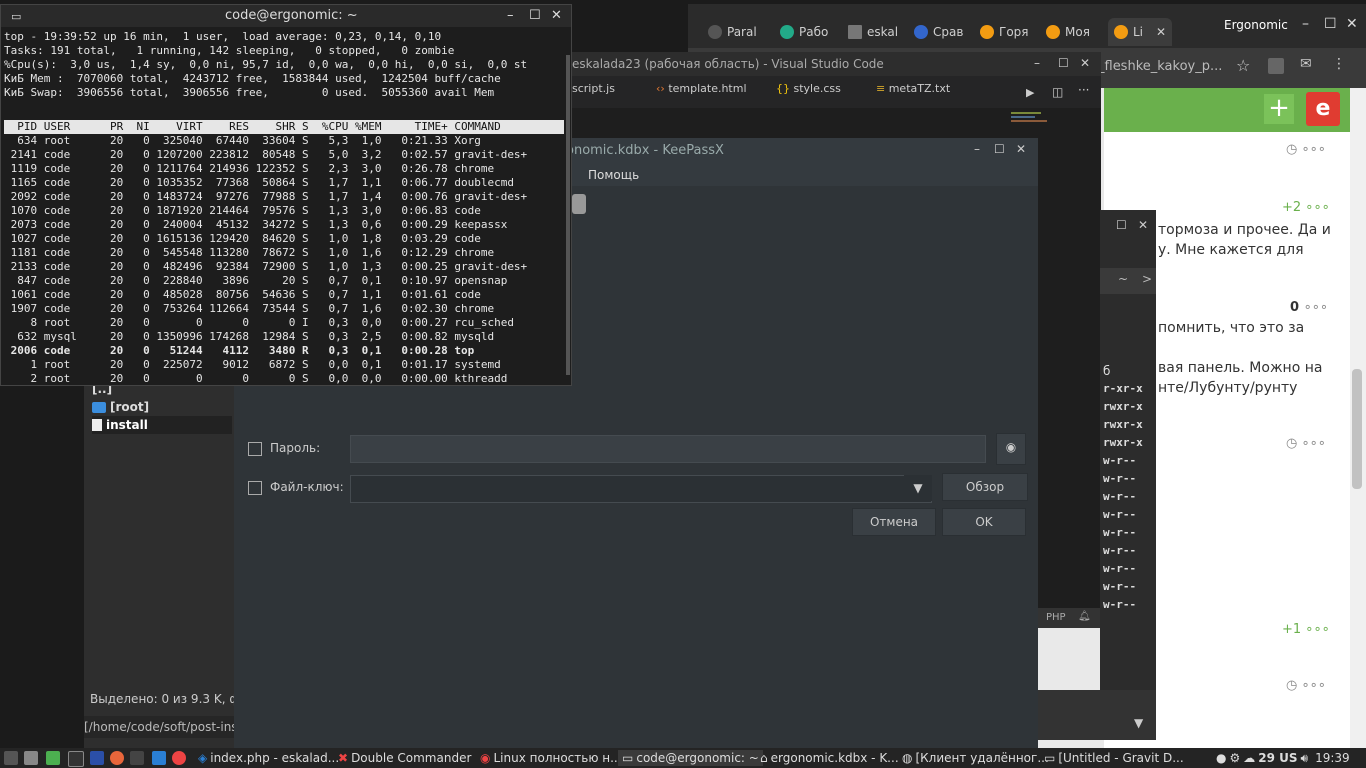 The image size is (1366, 768). Describe the element at coordinates (1231, 250) in the screenshot. I see `comment-text: у. Мне кажется для` at that location.